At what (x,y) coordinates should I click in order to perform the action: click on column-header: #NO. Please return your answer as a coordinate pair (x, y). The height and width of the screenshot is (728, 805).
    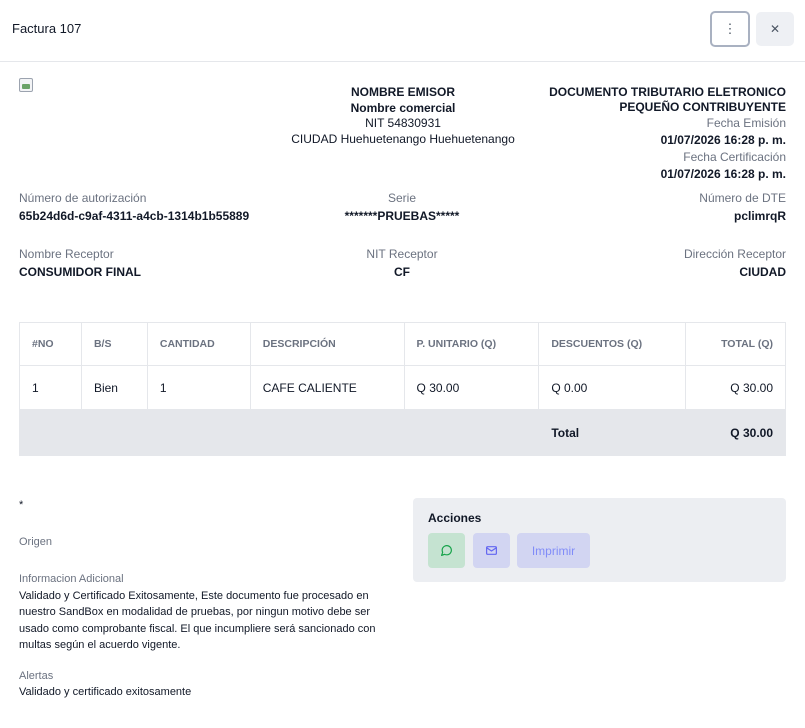
    Looking at the image, I should click on (50, 344).